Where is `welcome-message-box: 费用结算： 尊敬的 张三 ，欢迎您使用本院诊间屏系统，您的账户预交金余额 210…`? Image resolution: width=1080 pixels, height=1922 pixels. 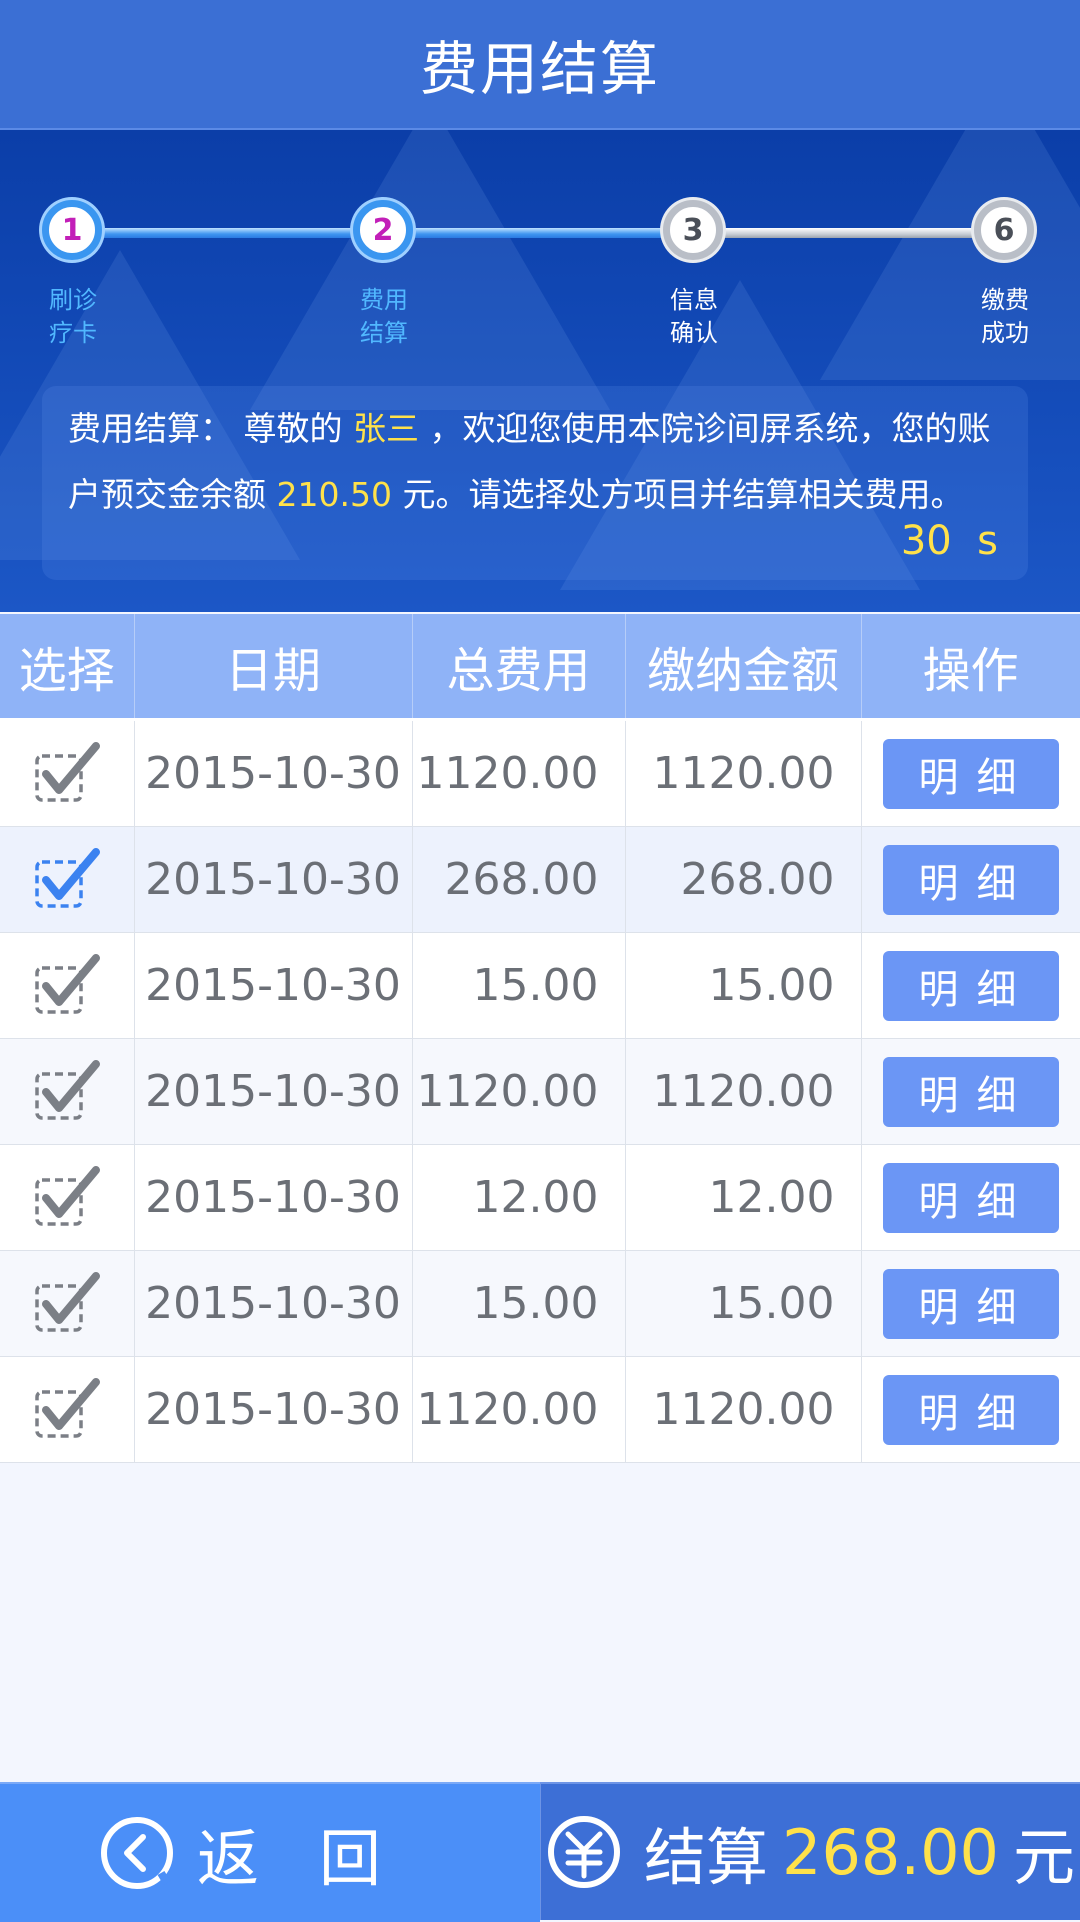
welcome-message-box: 费用结算： 尊敬的 张三 ，欢迎您使用本院诊间屏系统，您的账户预交金余额 210… is located at coordinates (535, 483).